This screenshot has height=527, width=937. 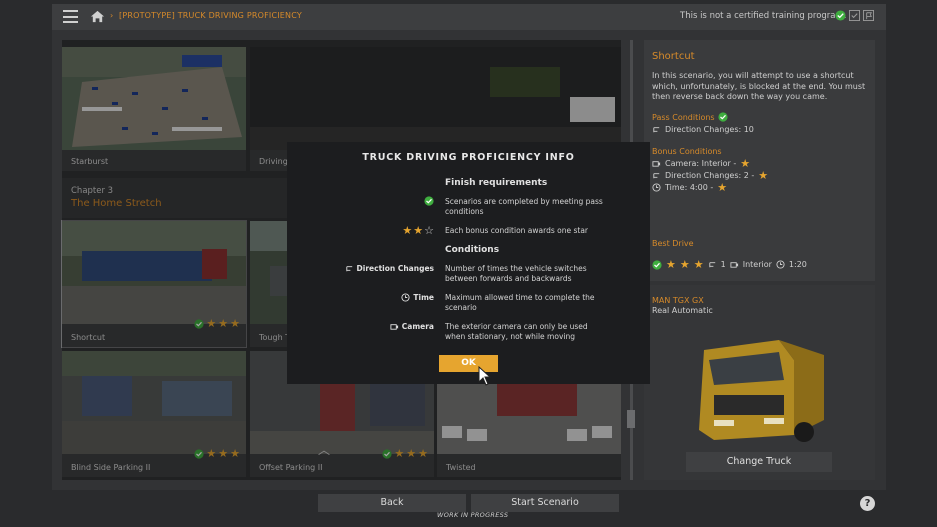 I want to click on pass-conditions-label: Pass Conditions, so click(x=683, y=117).